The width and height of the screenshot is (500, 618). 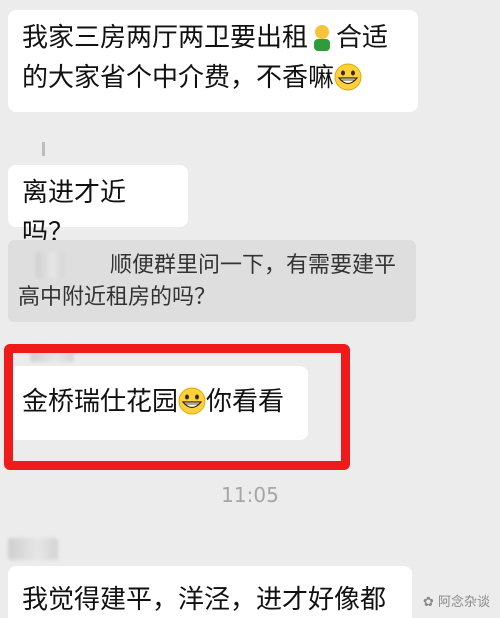 What do you see at coordinates (362, 38) in the screenshot?
I see `message-text: 合适` at bounding box center [362, 38].